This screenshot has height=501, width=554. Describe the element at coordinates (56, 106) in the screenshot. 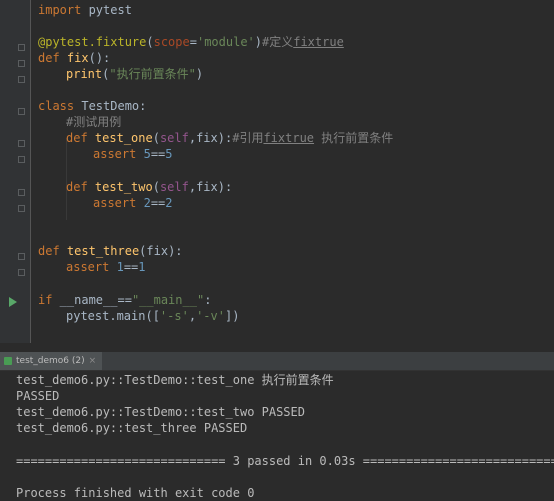

I see `keyword: class` at that location.